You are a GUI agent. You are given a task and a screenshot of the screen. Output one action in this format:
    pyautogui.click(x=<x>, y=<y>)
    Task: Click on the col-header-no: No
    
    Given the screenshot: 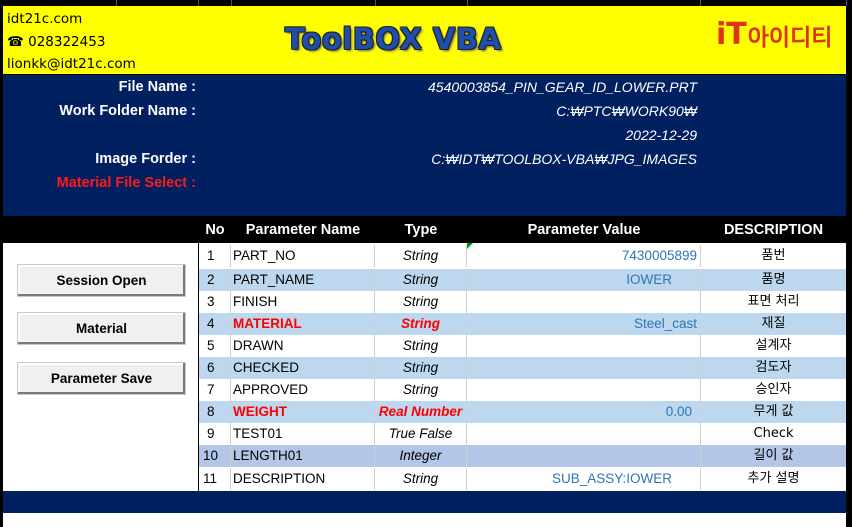 What is the action you would take?
    pyautogui.click(x=215, y=230)
    